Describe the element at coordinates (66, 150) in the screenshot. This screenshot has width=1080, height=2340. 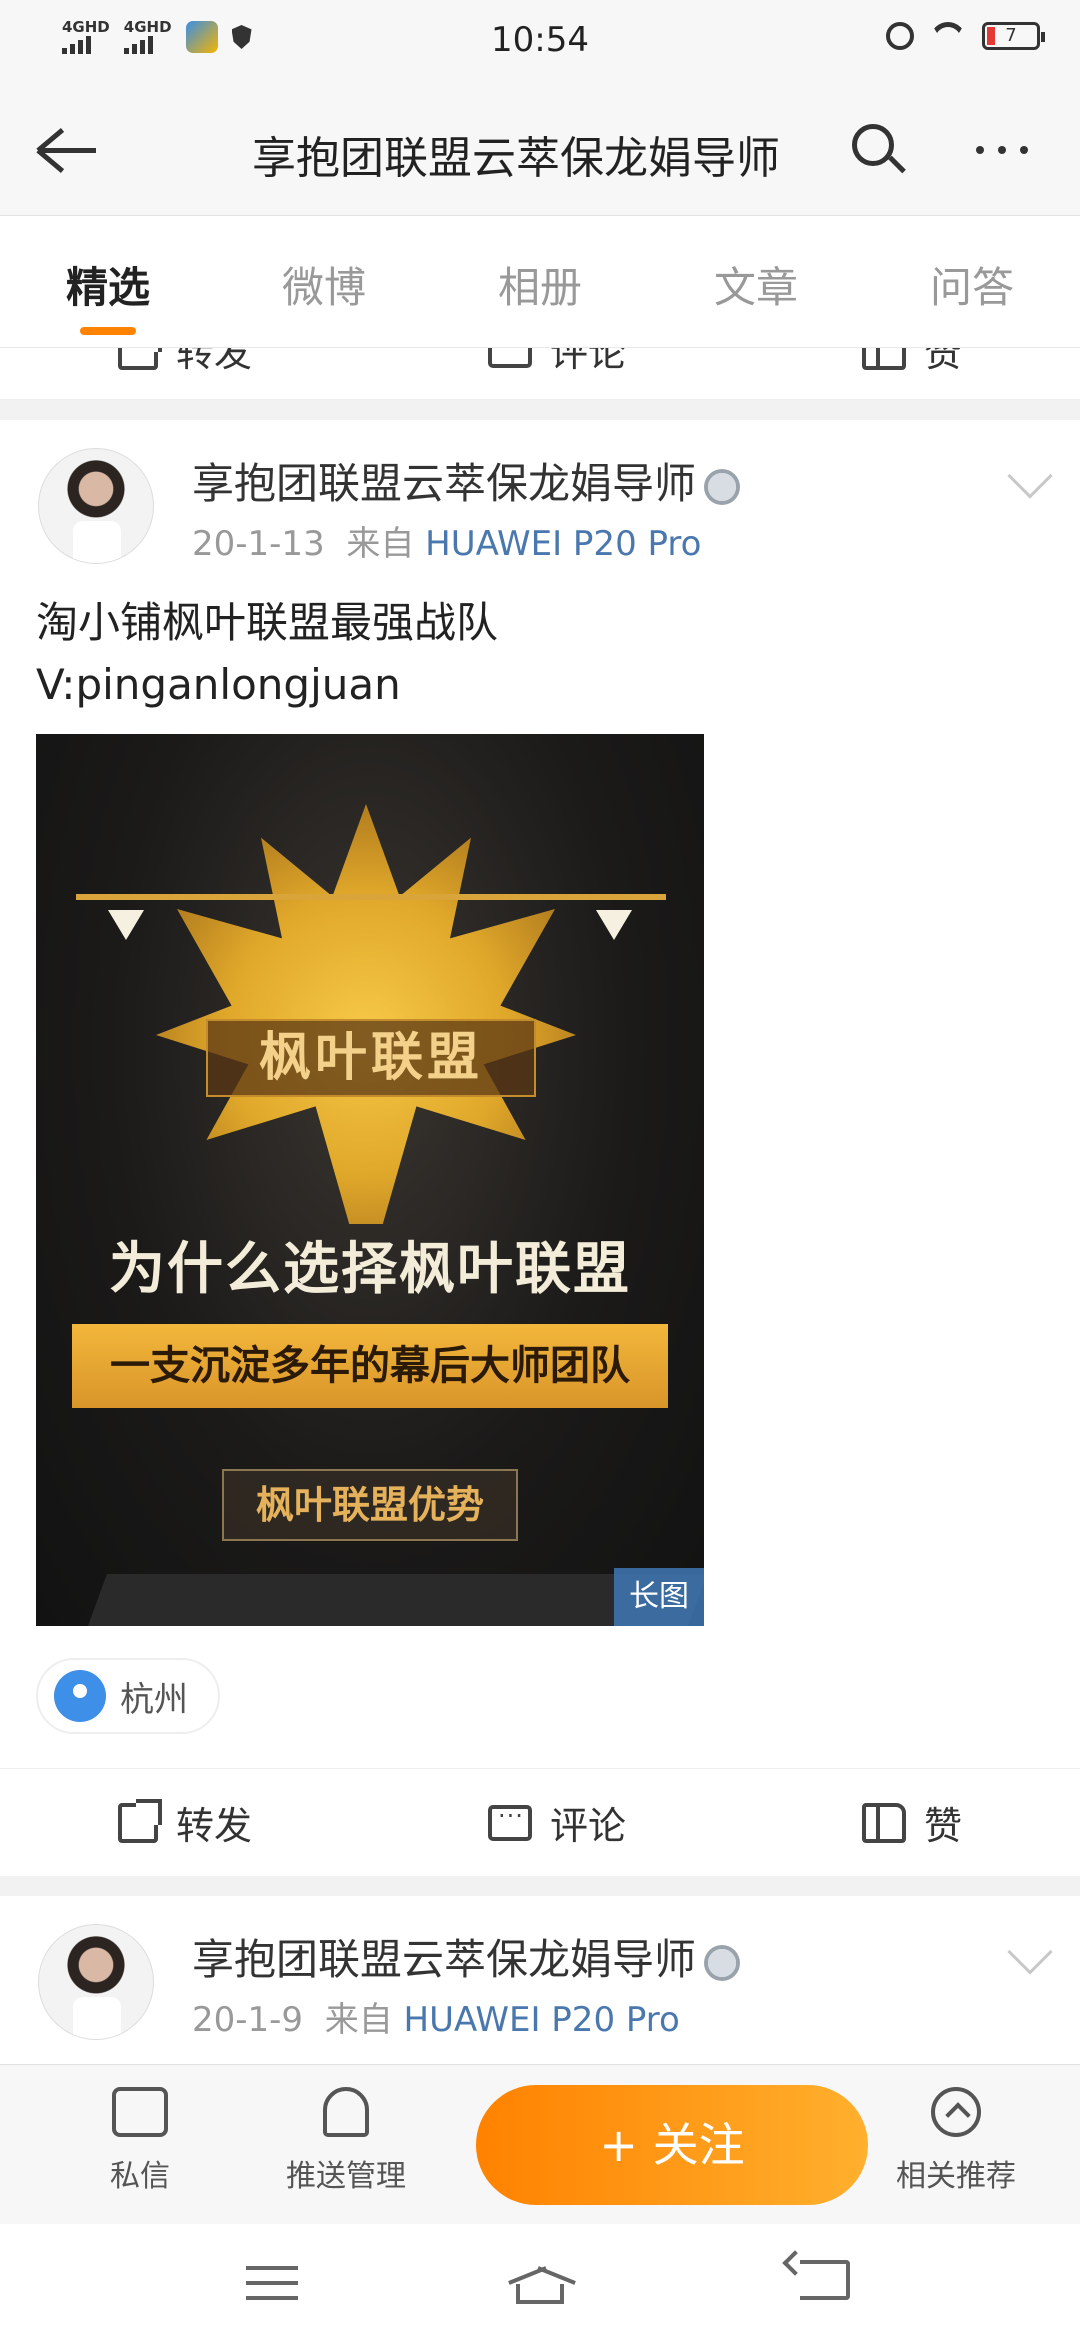
I see `back-arrow-icon` at that location.